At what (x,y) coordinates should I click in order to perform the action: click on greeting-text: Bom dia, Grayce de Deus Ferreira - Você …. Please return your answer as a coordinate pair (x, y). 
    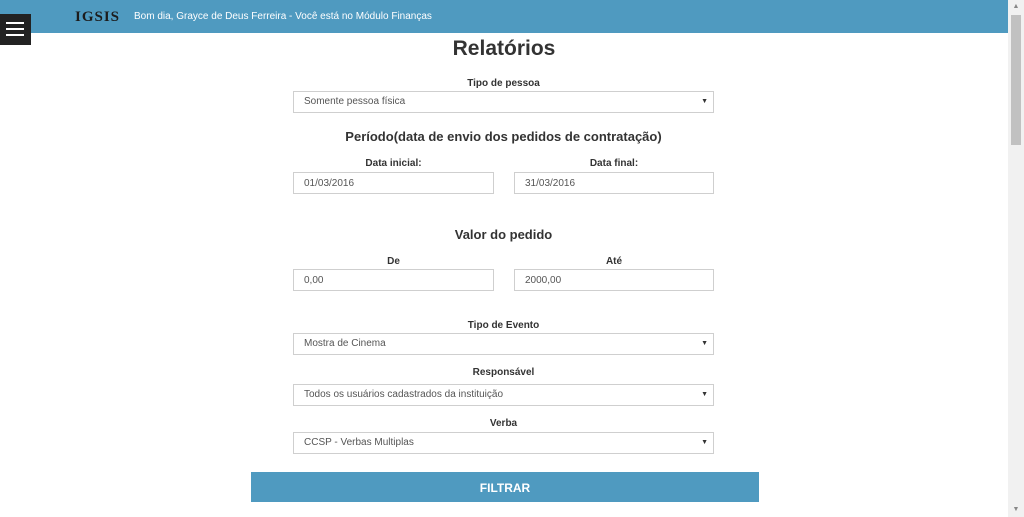
    Looking at the image, I should click on (283, 16).